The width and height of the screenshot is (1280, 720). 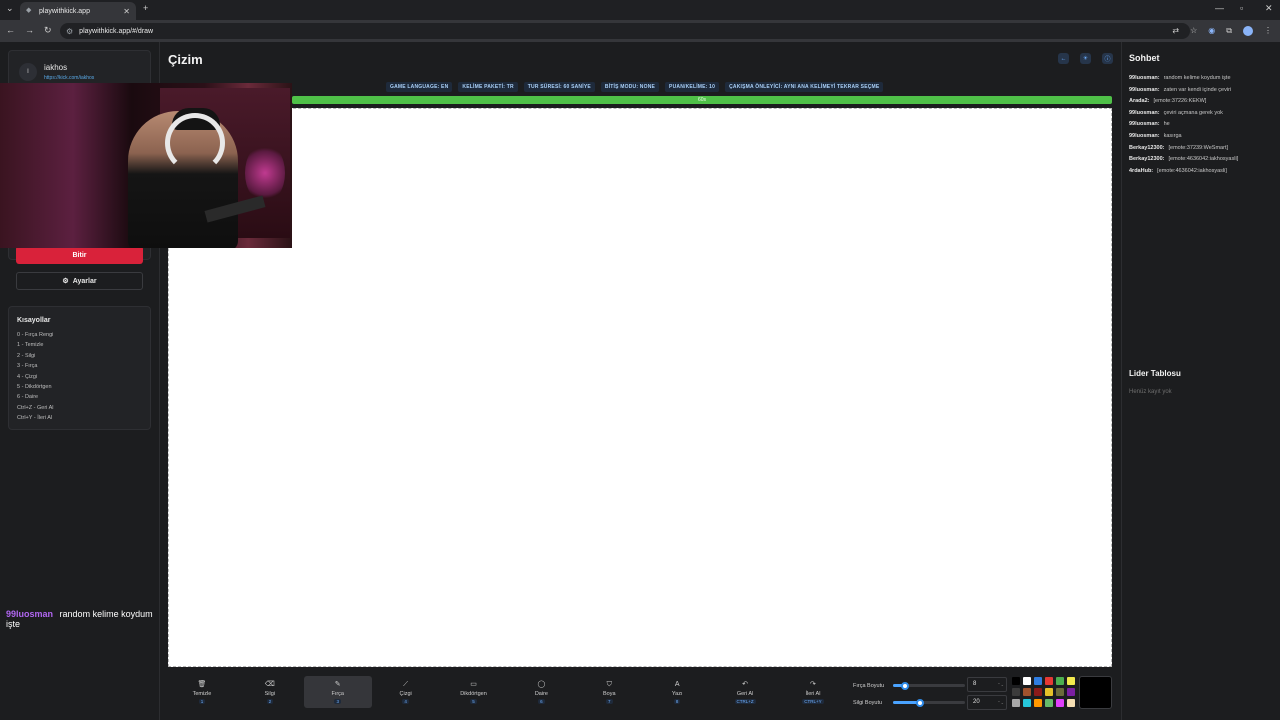 What do you see at coordinates (116, 31) in the screenshot?
I see `url-text: playwithkick.app/#/draw` at bounding box center [116, 31].